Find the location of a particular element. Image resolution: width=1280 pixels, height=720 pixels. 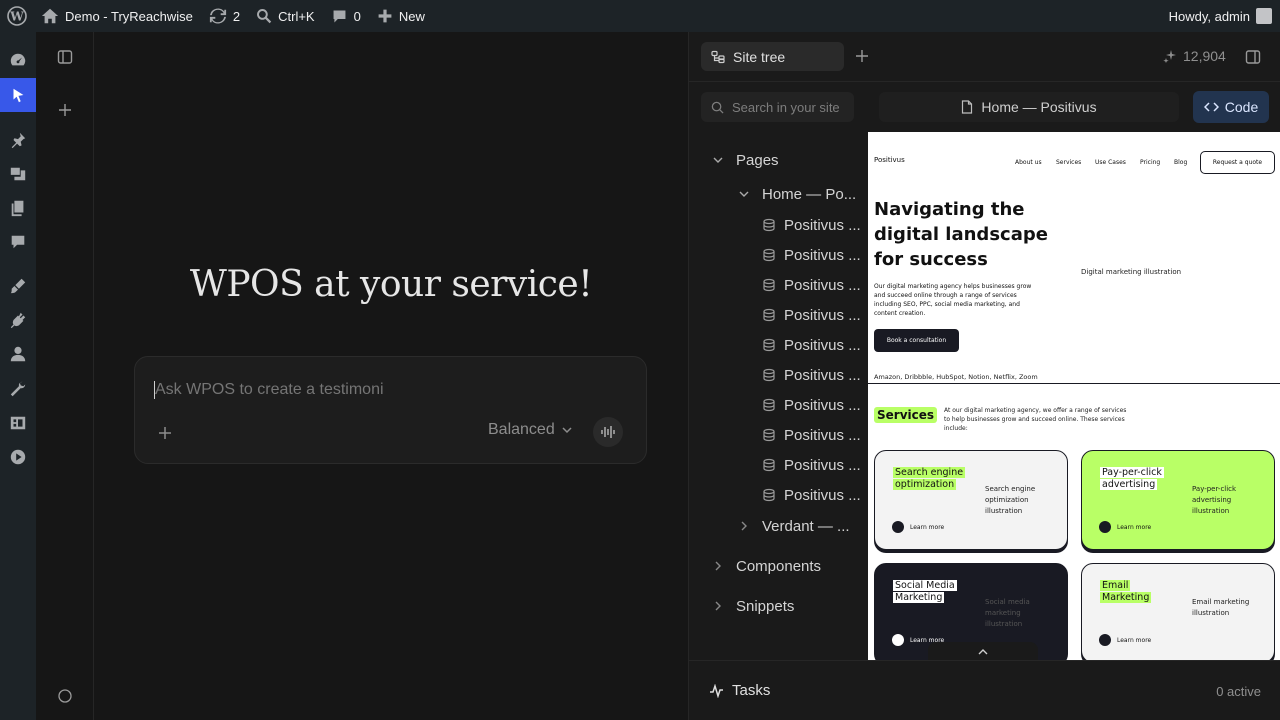

site-logo: Positivus is located at coordinates (889, 160).